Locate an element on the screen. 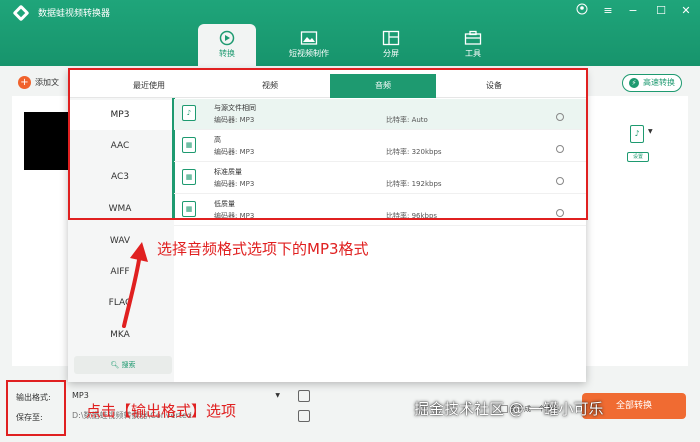 This screenshot has height=442, width=700. toolbox-icon is located at coordinates (473, 37).